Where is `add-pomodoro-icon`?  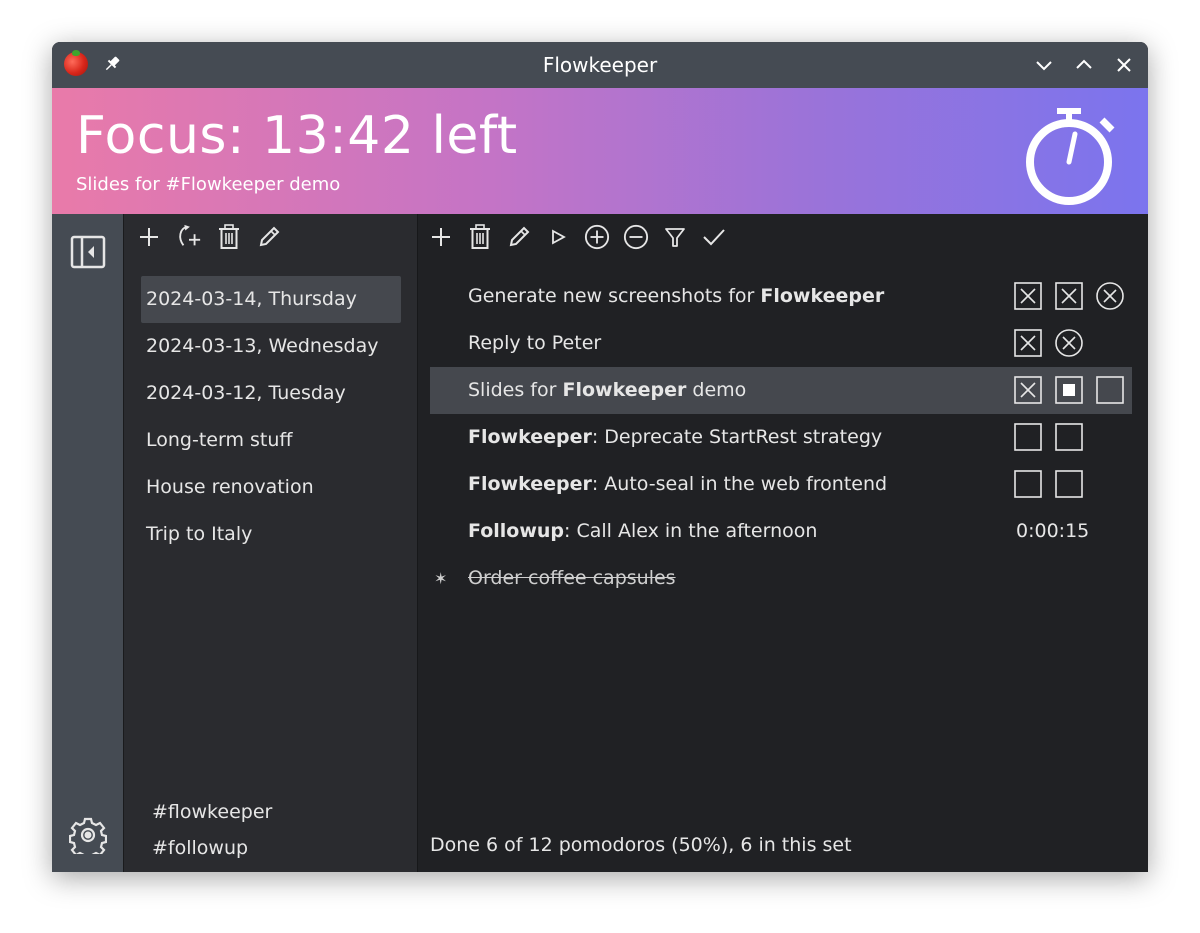 add-pomodoro-icon is located at coordinates (597, 237).